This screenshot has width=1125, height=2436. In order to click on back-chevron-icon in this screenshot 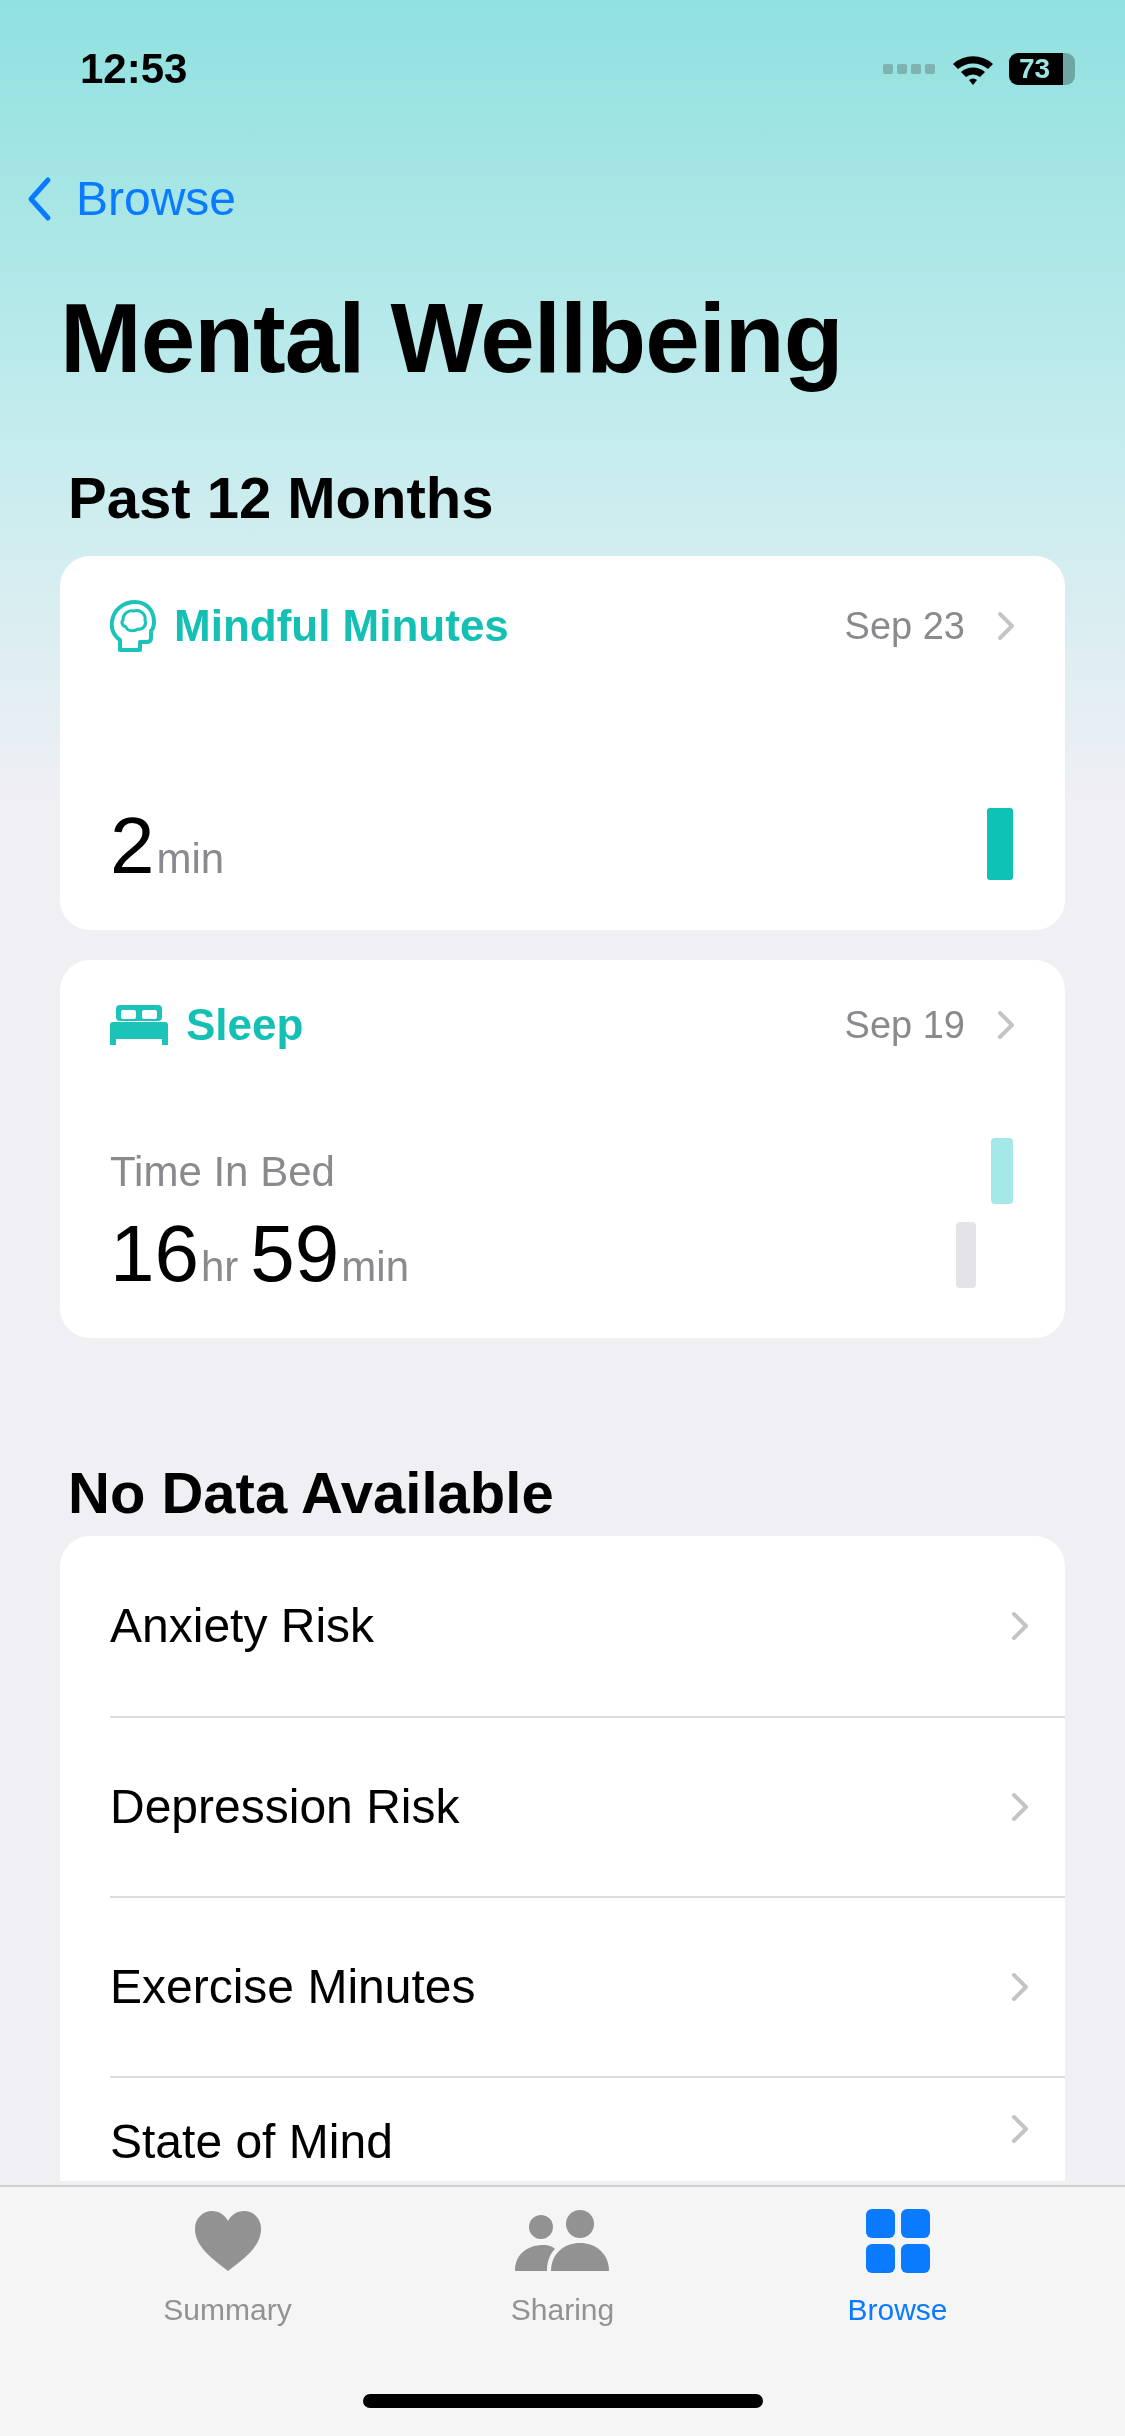, I will do `click(39, 198)`.